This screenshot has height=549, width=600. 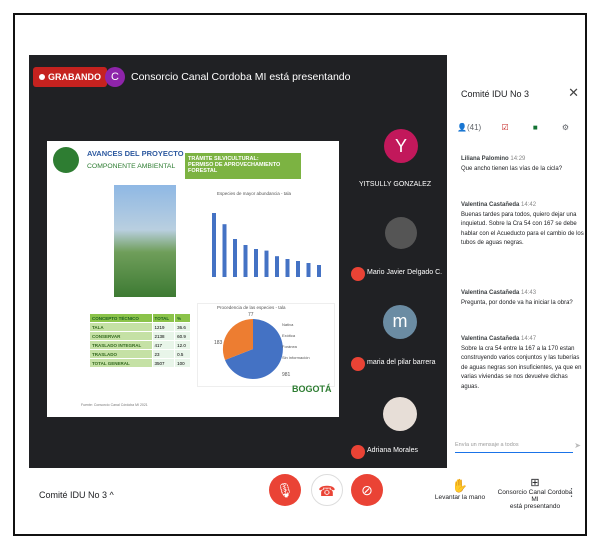 I want to click on recording-badge: GRABANDO, so click(x=70, y=77).